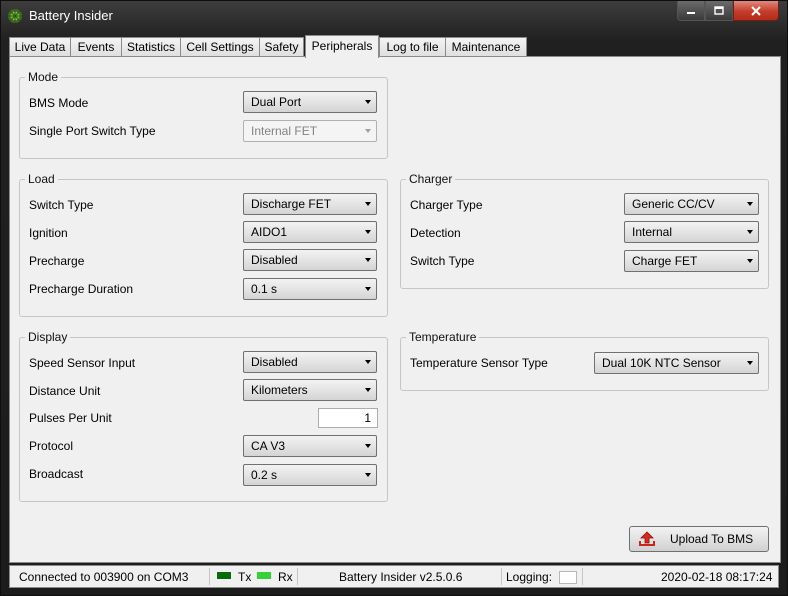 The image size is (788, 596). I want to click on status-datetime: 2020-02-18 08:17:24, so click(717, 577).